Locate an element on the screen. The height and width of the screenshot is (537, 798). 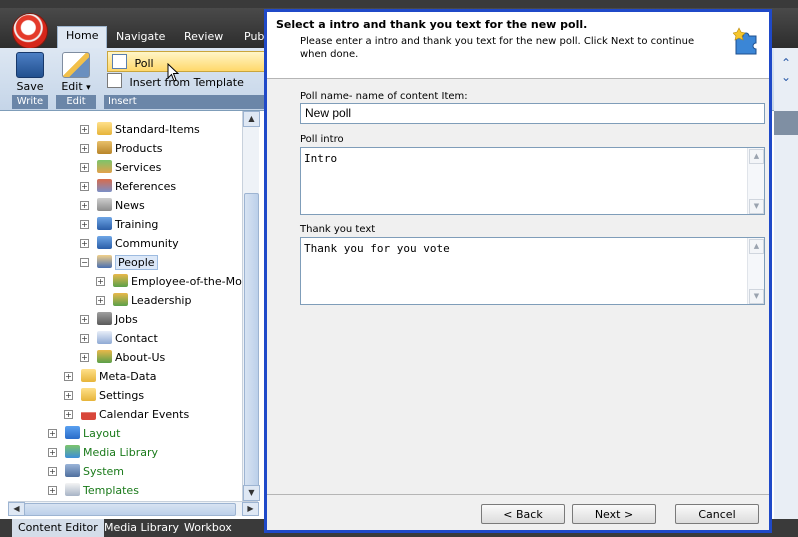
collapse-ribbon-icon: ⌃ ⌄ is located at coordinates (786, 70).